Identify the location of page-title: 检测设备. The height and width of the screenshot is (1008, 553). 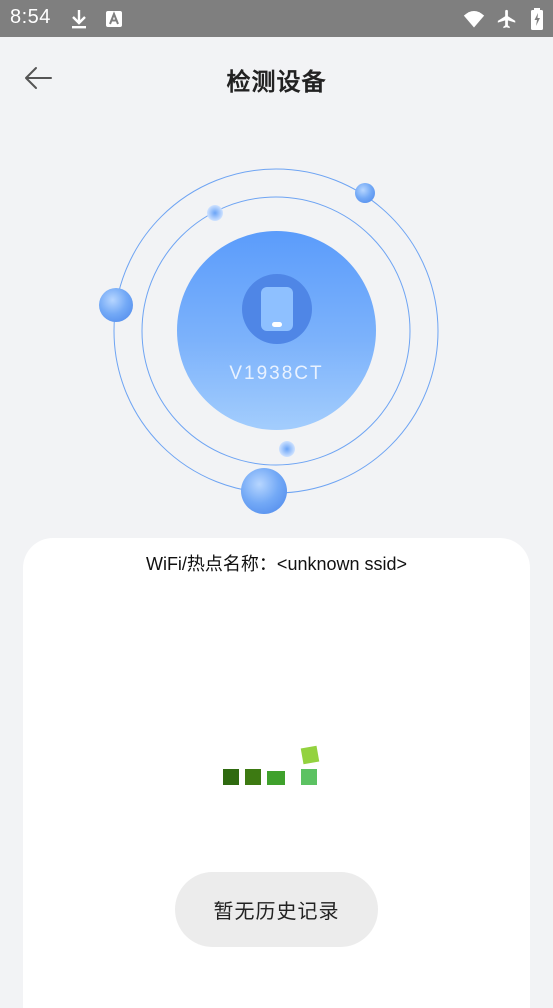
(276, 82).